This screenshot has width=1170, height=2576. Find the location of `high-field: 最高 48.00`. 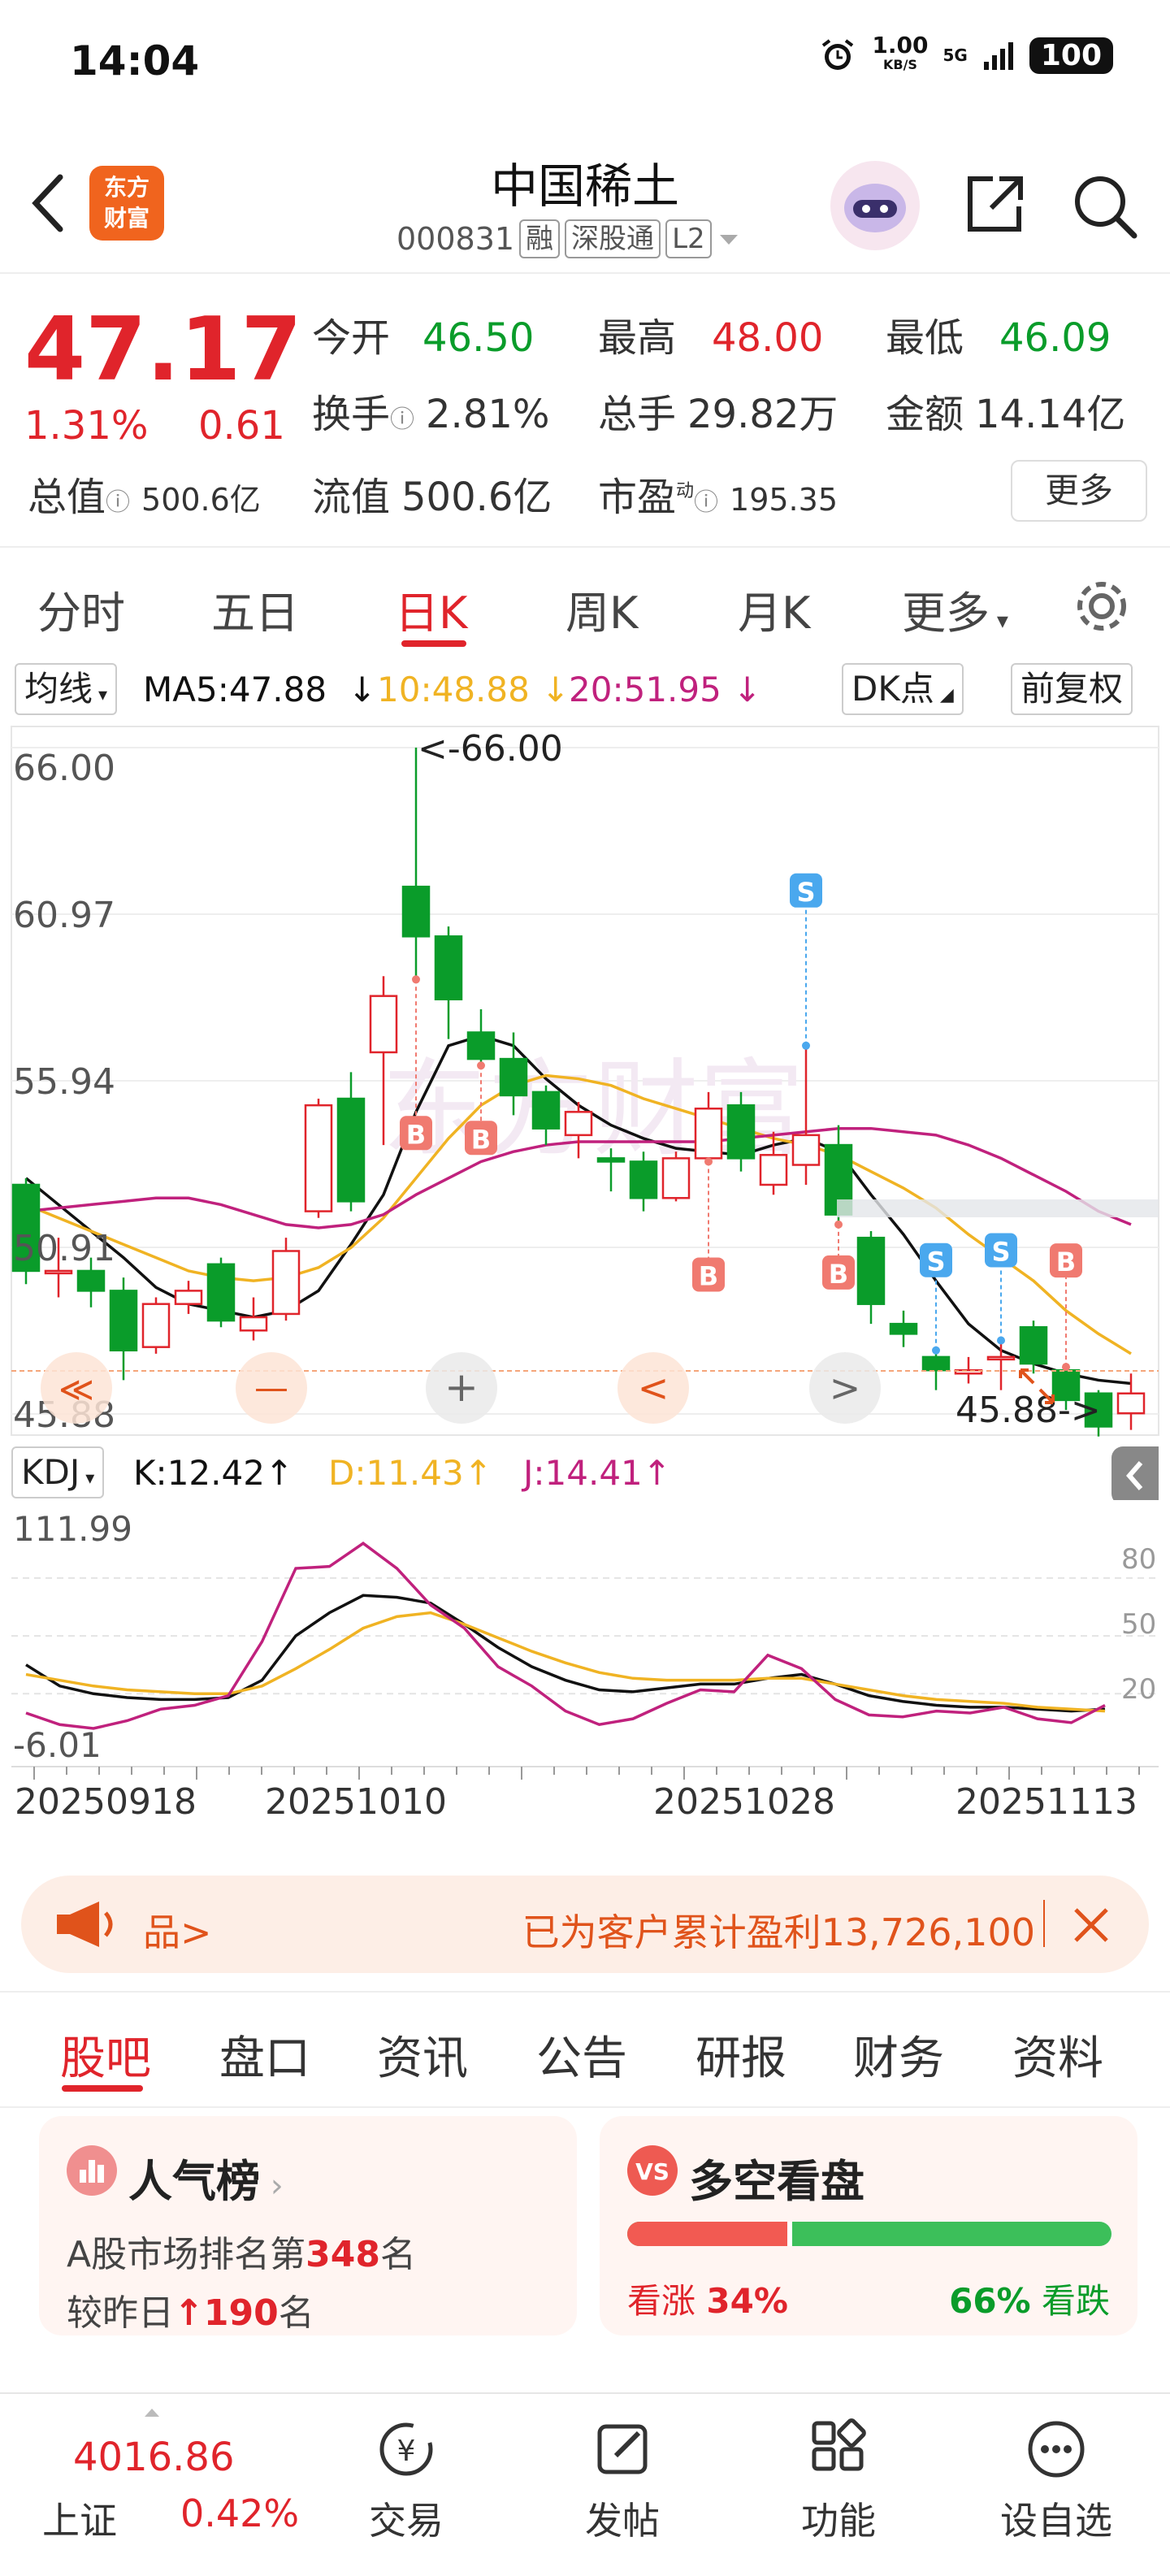

high-field: 最高 48.00 is located at coordinates (711, 338).